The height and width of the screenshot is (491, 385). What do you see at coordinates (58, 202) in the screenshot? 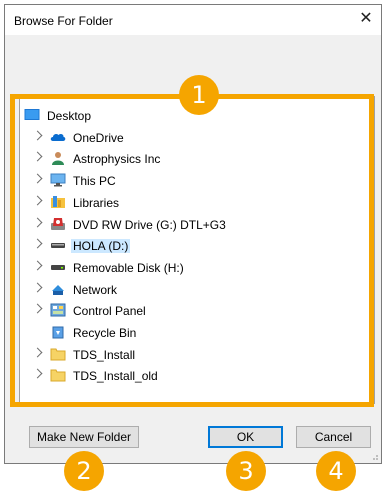
I see `libraries-icon` at bounding box center [58, 202].